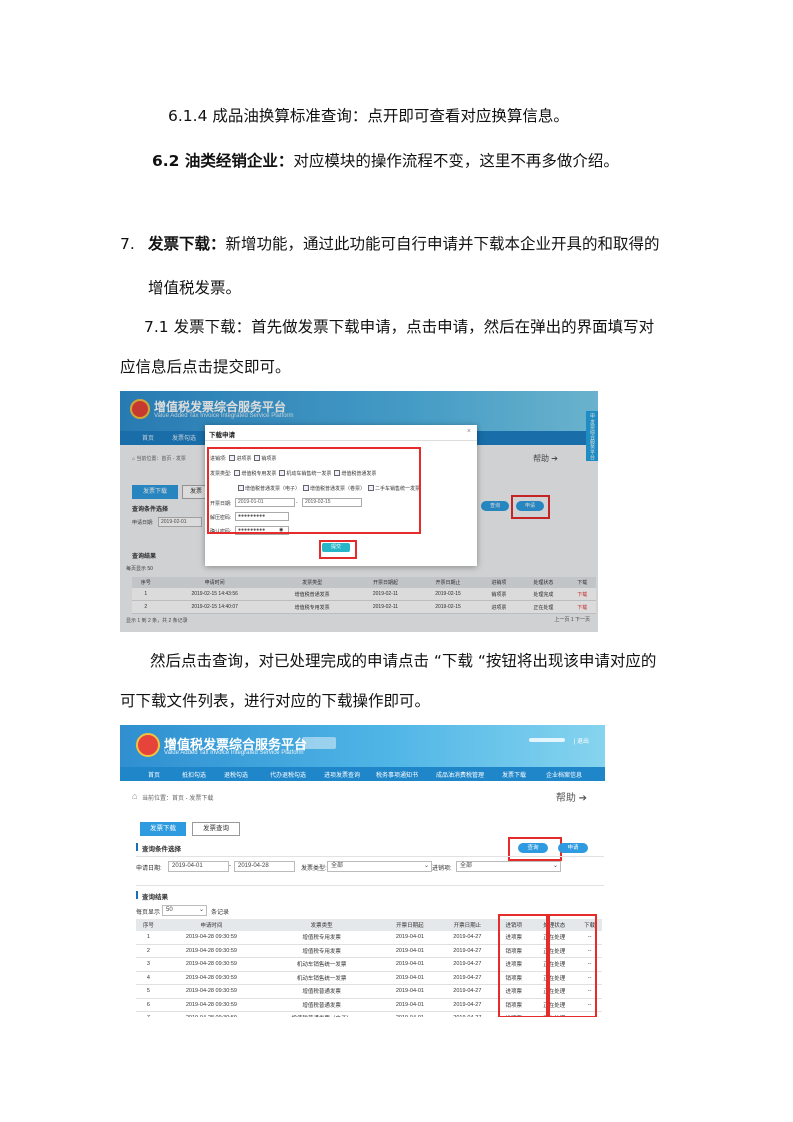 Image resolution: width=793 pixels, height=1122 pixels. Describe the element at coordinates (161, 849) in the screenshot. I see `section-query-title: 查询条件选择` at that location.